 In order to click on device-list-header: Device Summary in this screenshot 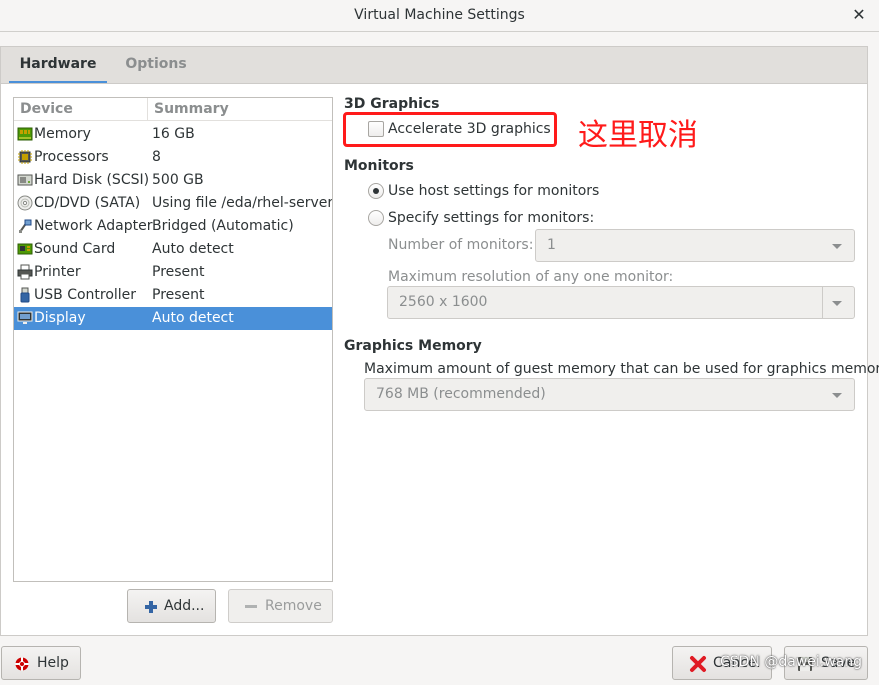, I will do `click(173, 109)`.